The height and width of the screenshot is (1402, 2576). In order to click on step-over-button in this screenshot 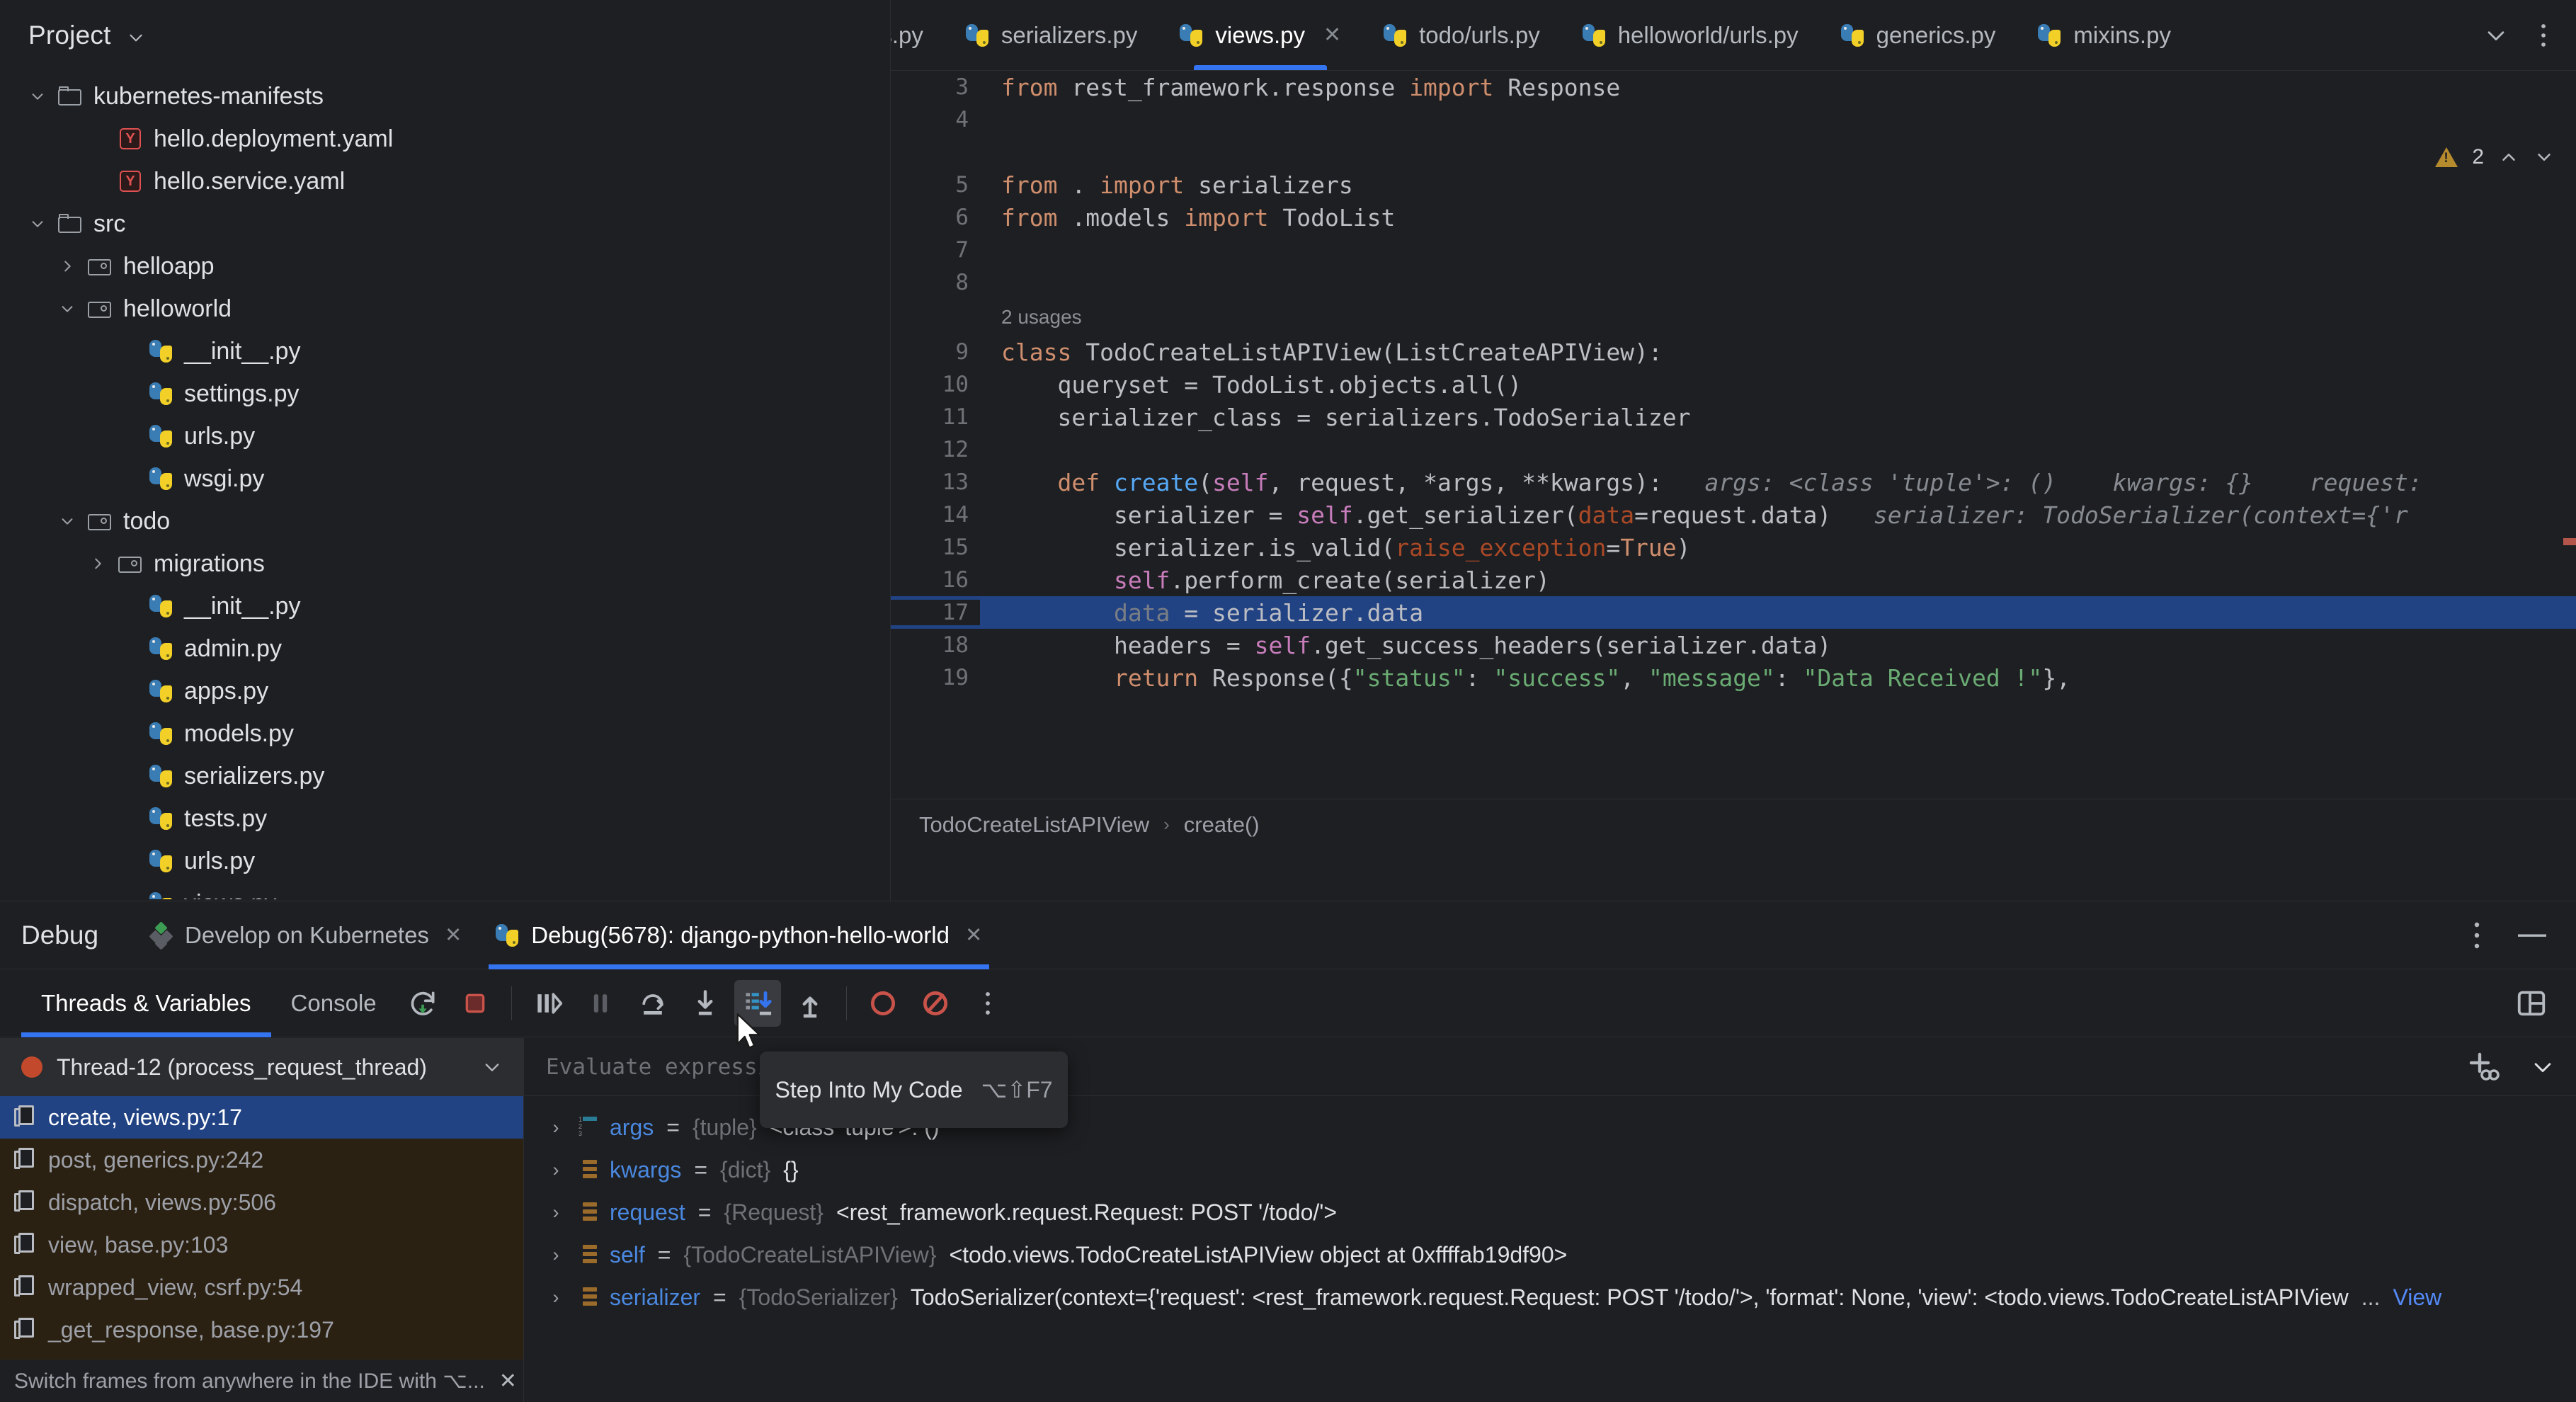, I will do `click(652, 1003)`.